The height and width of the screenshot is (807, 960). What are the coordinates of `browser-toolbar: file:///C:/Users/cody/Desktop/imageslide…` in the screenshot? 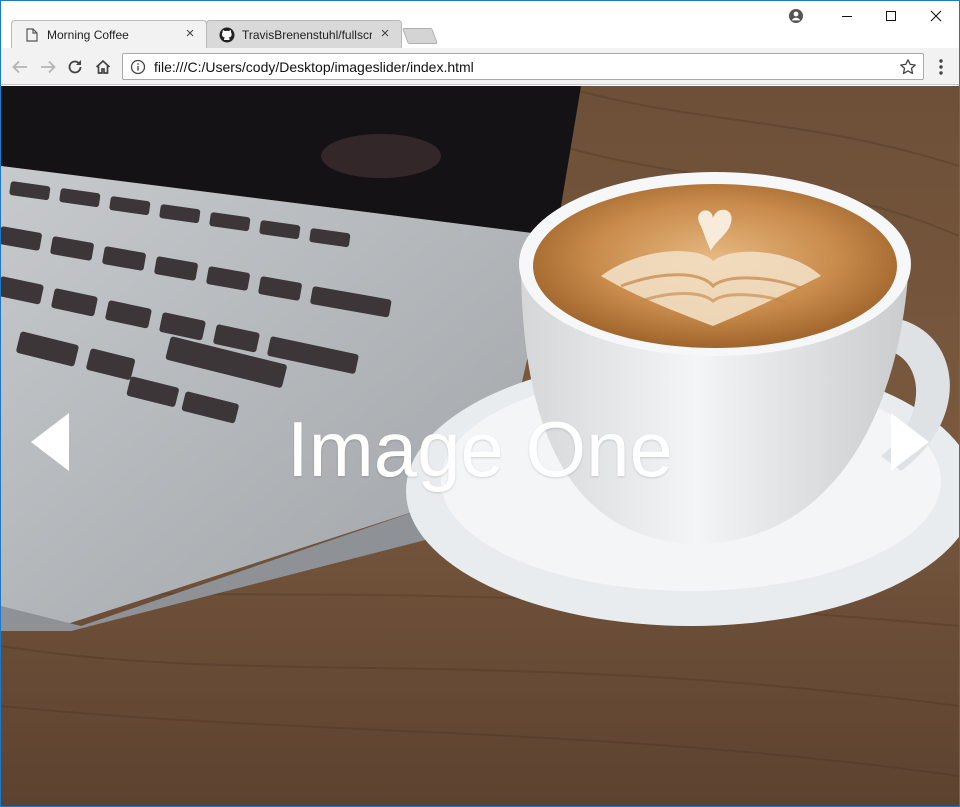 It's located at (480, 66).